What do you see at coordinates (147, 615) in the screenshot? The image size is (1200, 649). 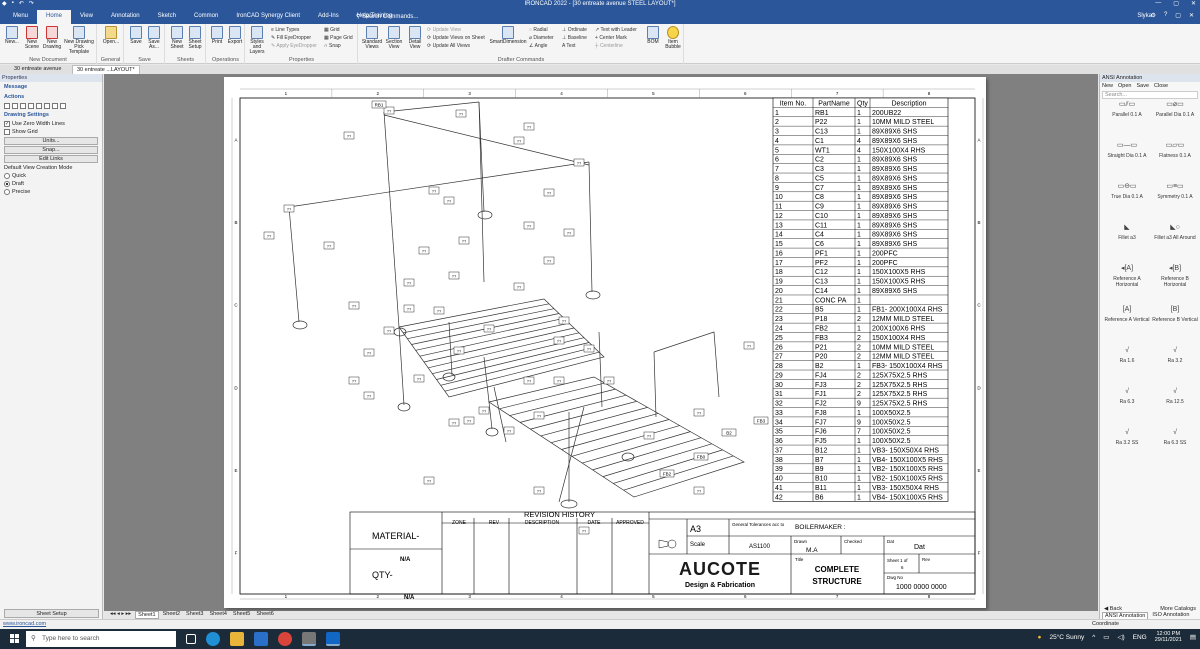 I see `sheet-tab-1: Sheet1` at bounding box center [147, 615].